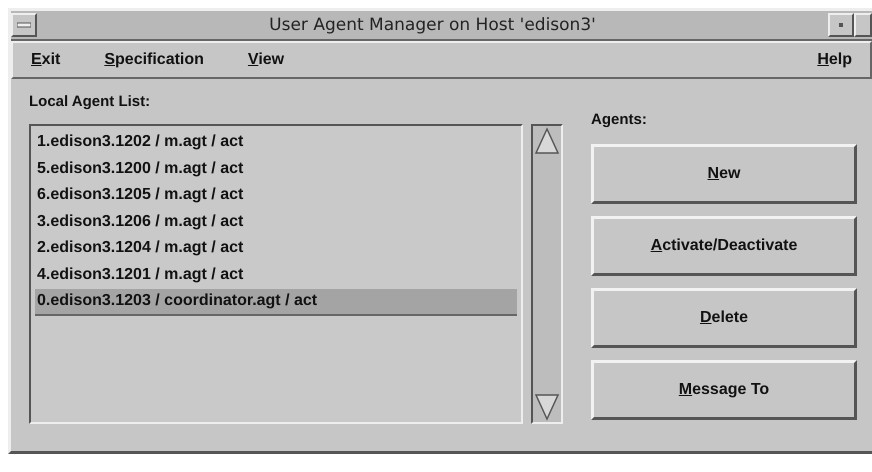 The image size is (872, 472). I want to click on minus-icon, so click(24, 25).